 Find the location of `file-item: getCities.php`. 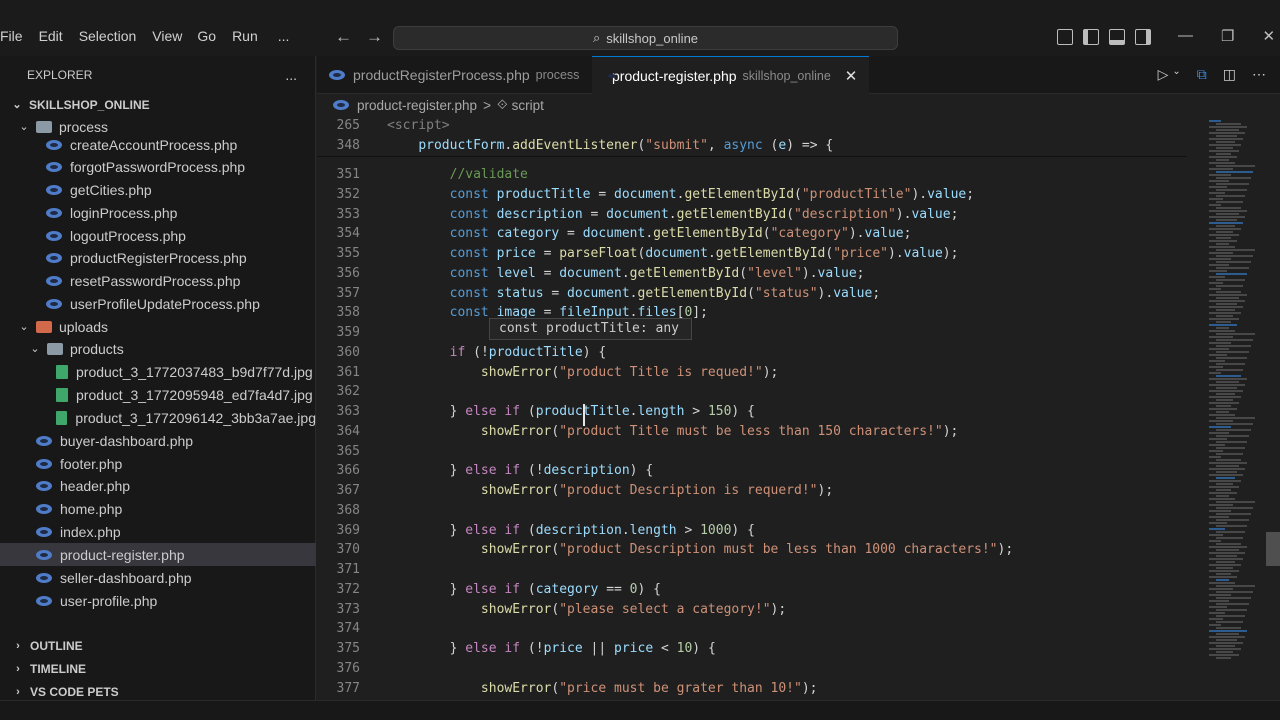

file-item: getCities.php is located at coordinates (158, 189).